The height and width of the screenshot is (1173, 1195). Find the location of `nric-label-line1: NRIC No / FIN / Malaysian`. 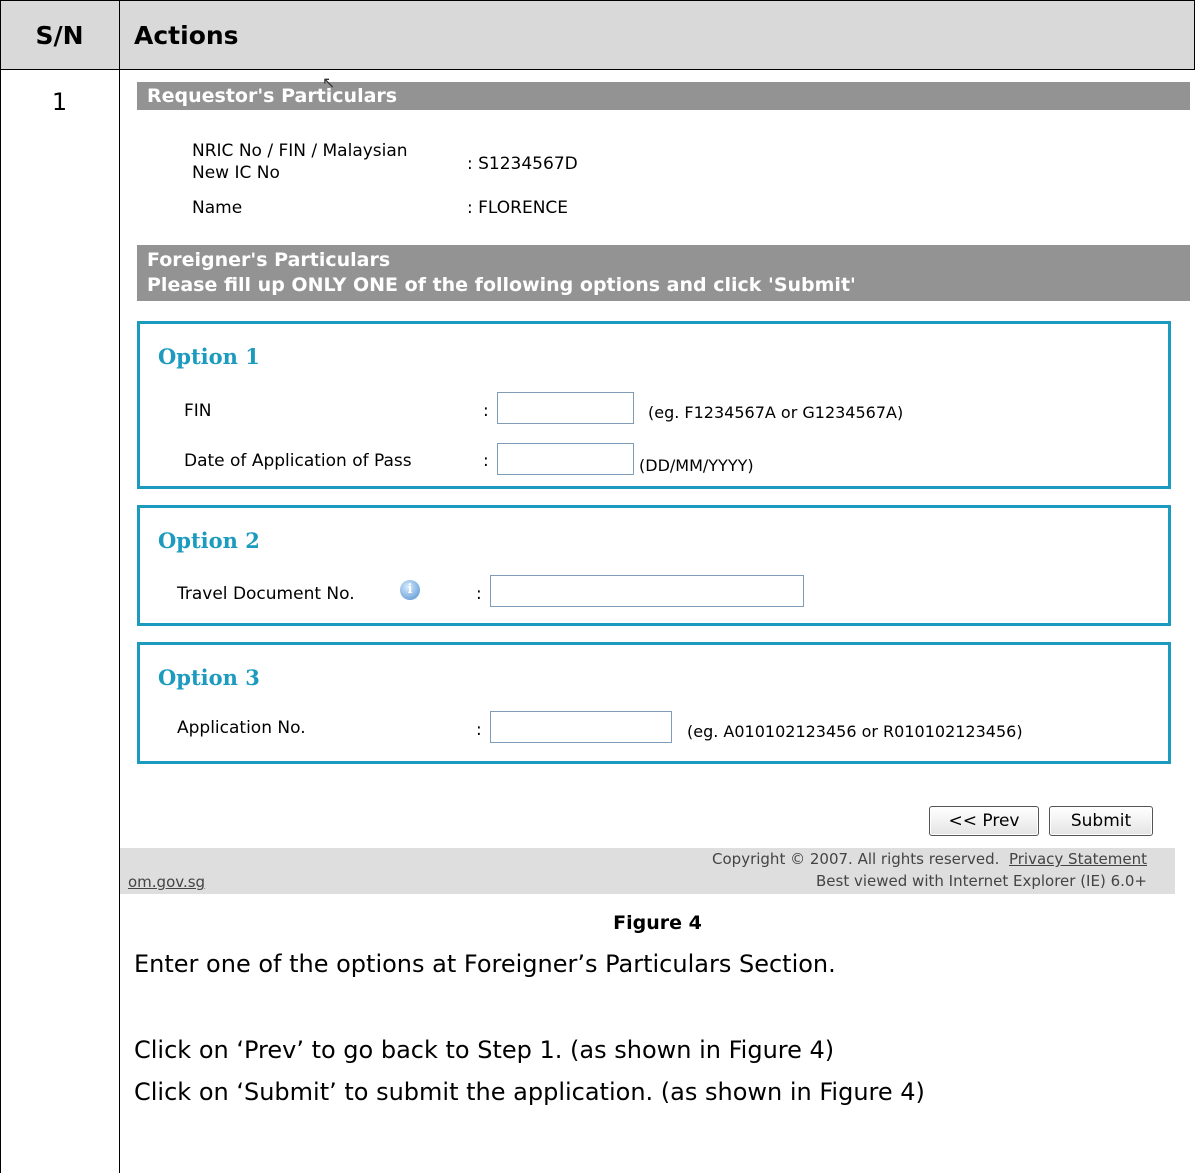

nric-label-line1: NRIC No / FIN / Malaysian is located at coordinates (300, 151).